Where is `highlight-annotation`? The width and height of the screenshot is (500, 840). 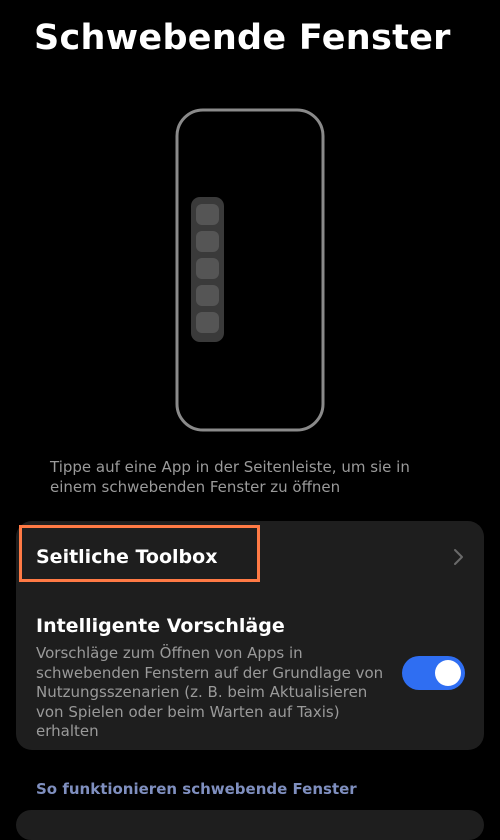
highlight-annotation is located at coordinates (139, 553).